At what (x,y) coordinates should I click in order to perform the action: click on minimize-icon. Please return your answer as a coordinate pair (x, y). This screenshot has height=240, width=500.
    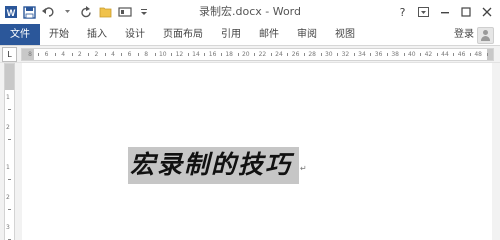
    Looking at the image, I should click on (444, 12).